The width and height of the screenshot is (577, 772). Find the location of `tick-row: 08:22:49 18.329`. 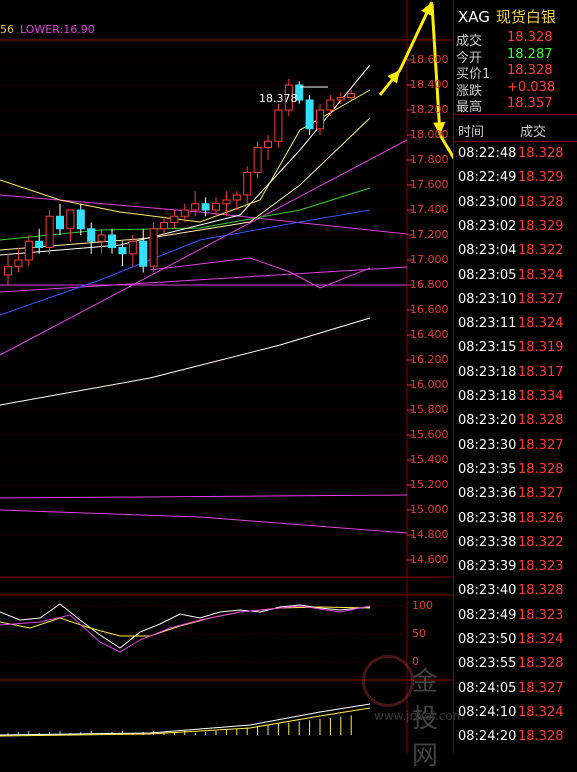

tick-row: 08:22:49 18.329 is located at coordinates (515, 182).